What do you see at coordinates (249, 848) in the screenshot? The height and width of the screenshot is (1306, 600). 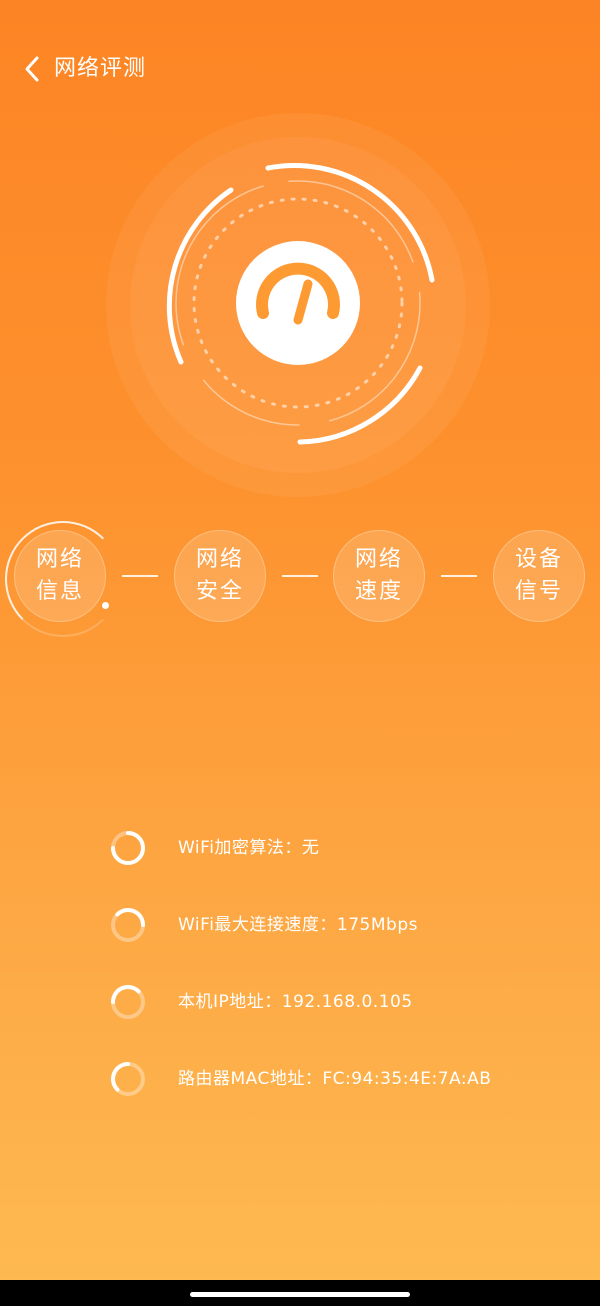 I see `wifi-encryption-text: WiFi加密算法：无` at bounding box center [249, 848].